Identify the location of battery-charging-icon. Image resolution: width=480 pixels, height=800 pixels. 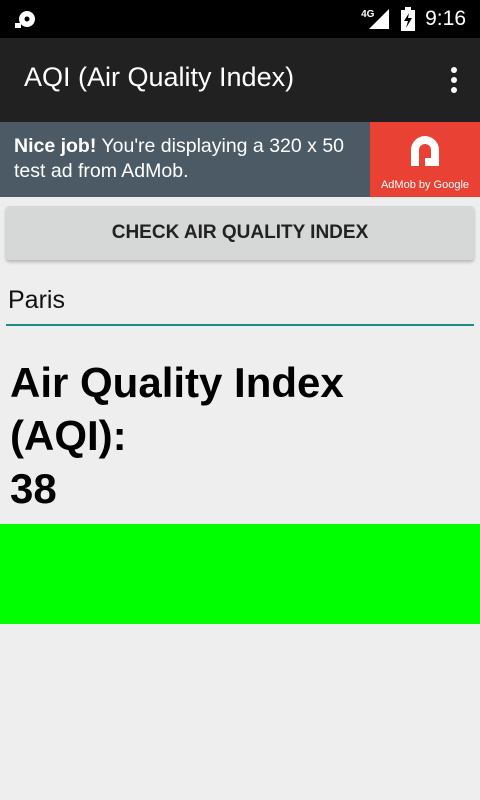
(408, 19).